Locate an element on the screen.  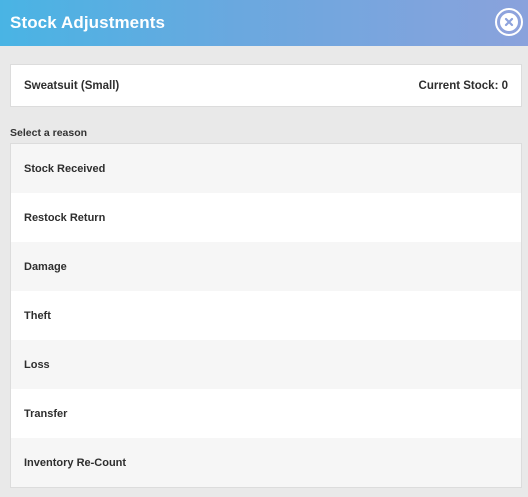
close-icon is located at coordinates (509, 22).